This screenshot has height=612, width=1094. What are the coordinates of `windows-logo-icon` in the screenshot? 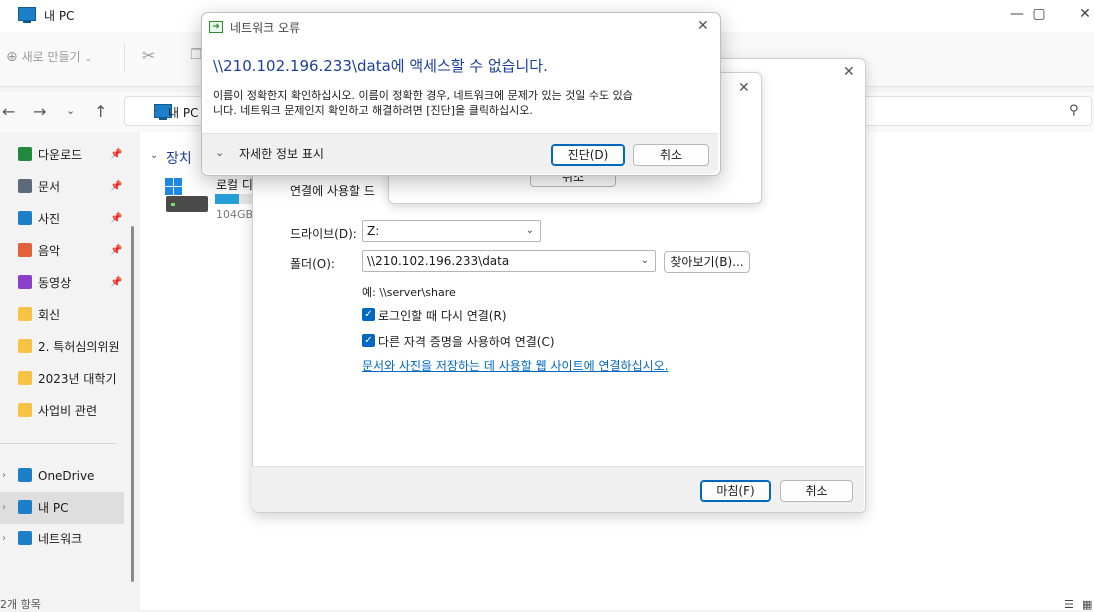 It's located at (174, 187).